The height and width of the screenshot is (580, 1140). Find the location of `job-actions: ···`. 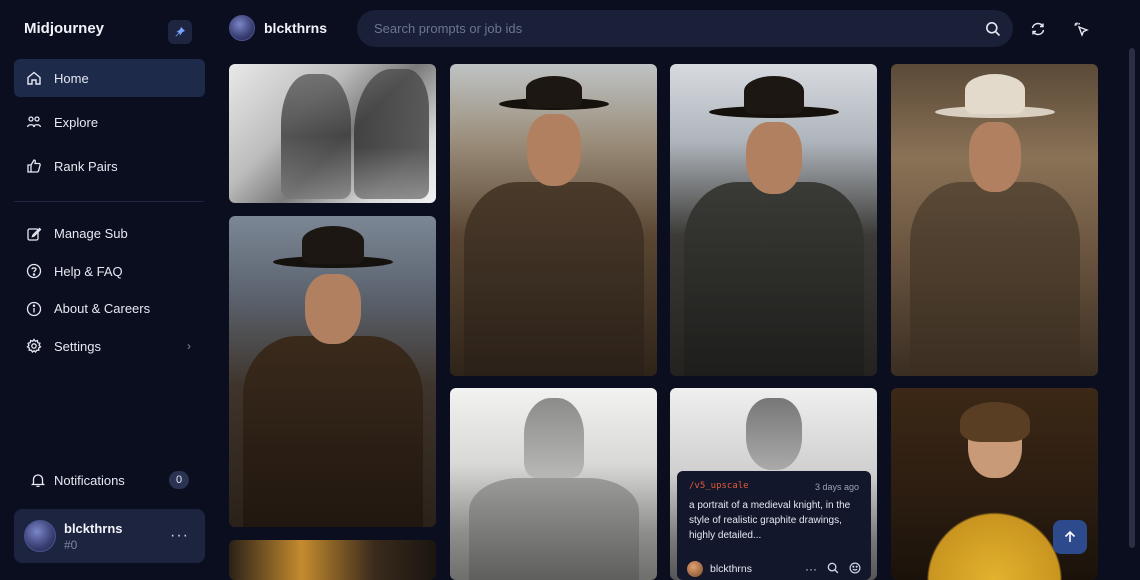

job-actions: ··· is located at coordinates (833, 569).